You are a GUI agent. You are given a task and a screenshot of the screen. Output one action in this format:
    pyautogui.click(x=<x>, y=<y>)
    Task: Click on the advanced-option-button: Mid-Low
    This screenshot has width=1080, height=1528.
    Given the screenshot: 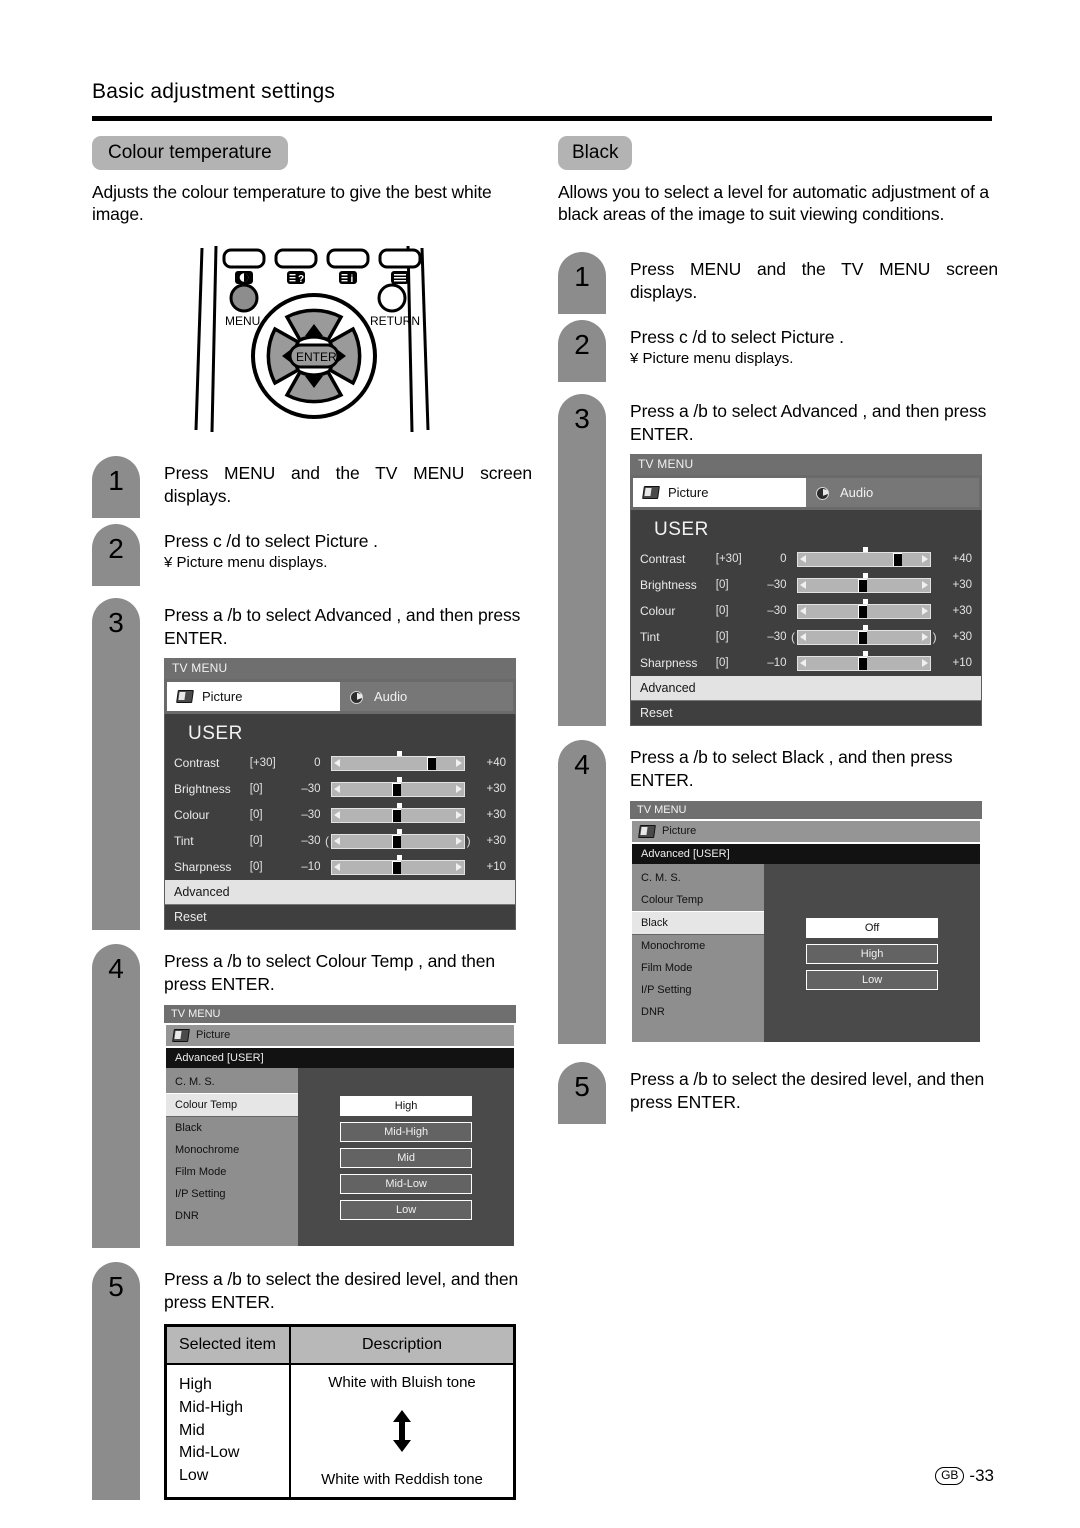 What is the action you would take?
    pyautogui.click(x=406, y=1183)
    